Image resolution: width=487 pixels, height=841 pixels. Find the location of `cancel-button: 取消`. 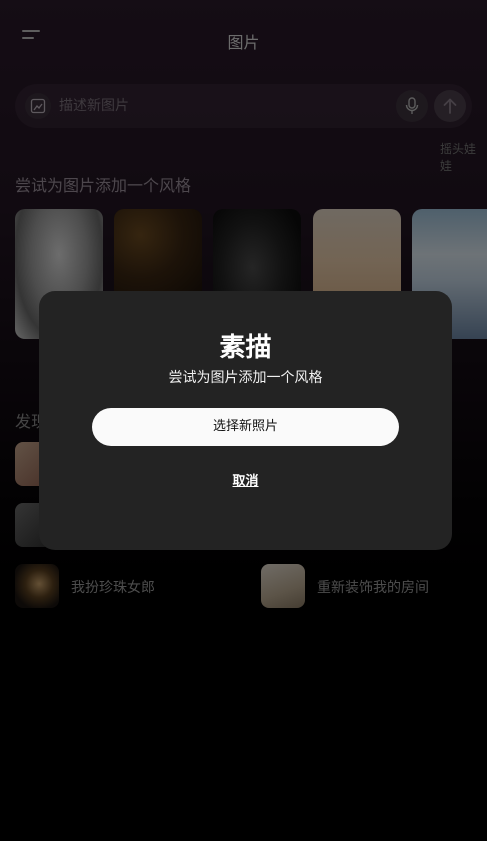

cancel-button: 取消 is located at coordinates (245, 479).